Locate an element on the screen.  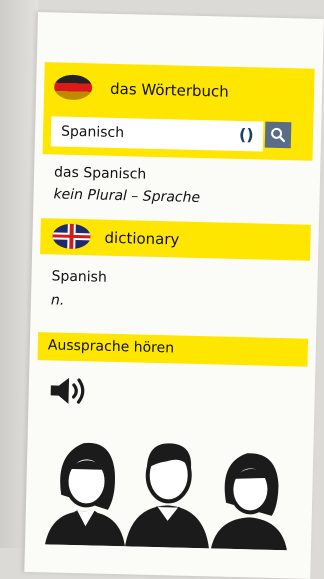
pronunciation-bar: Aussprache hören is located at coordinates (173, 349).